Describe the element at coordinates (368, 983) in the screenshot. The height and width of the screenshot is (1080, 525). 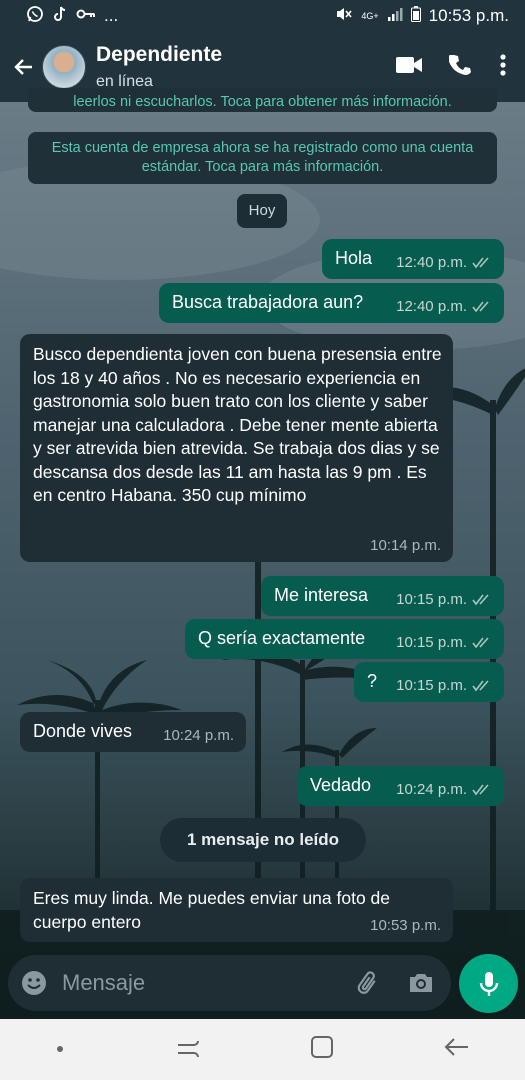
I see `attach-icon` at that location.